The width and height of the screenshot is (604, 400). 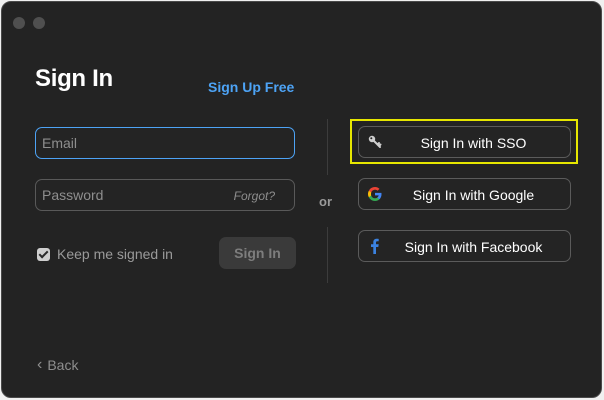 I want to click on window-close-dot, so click(x=19, y=23).